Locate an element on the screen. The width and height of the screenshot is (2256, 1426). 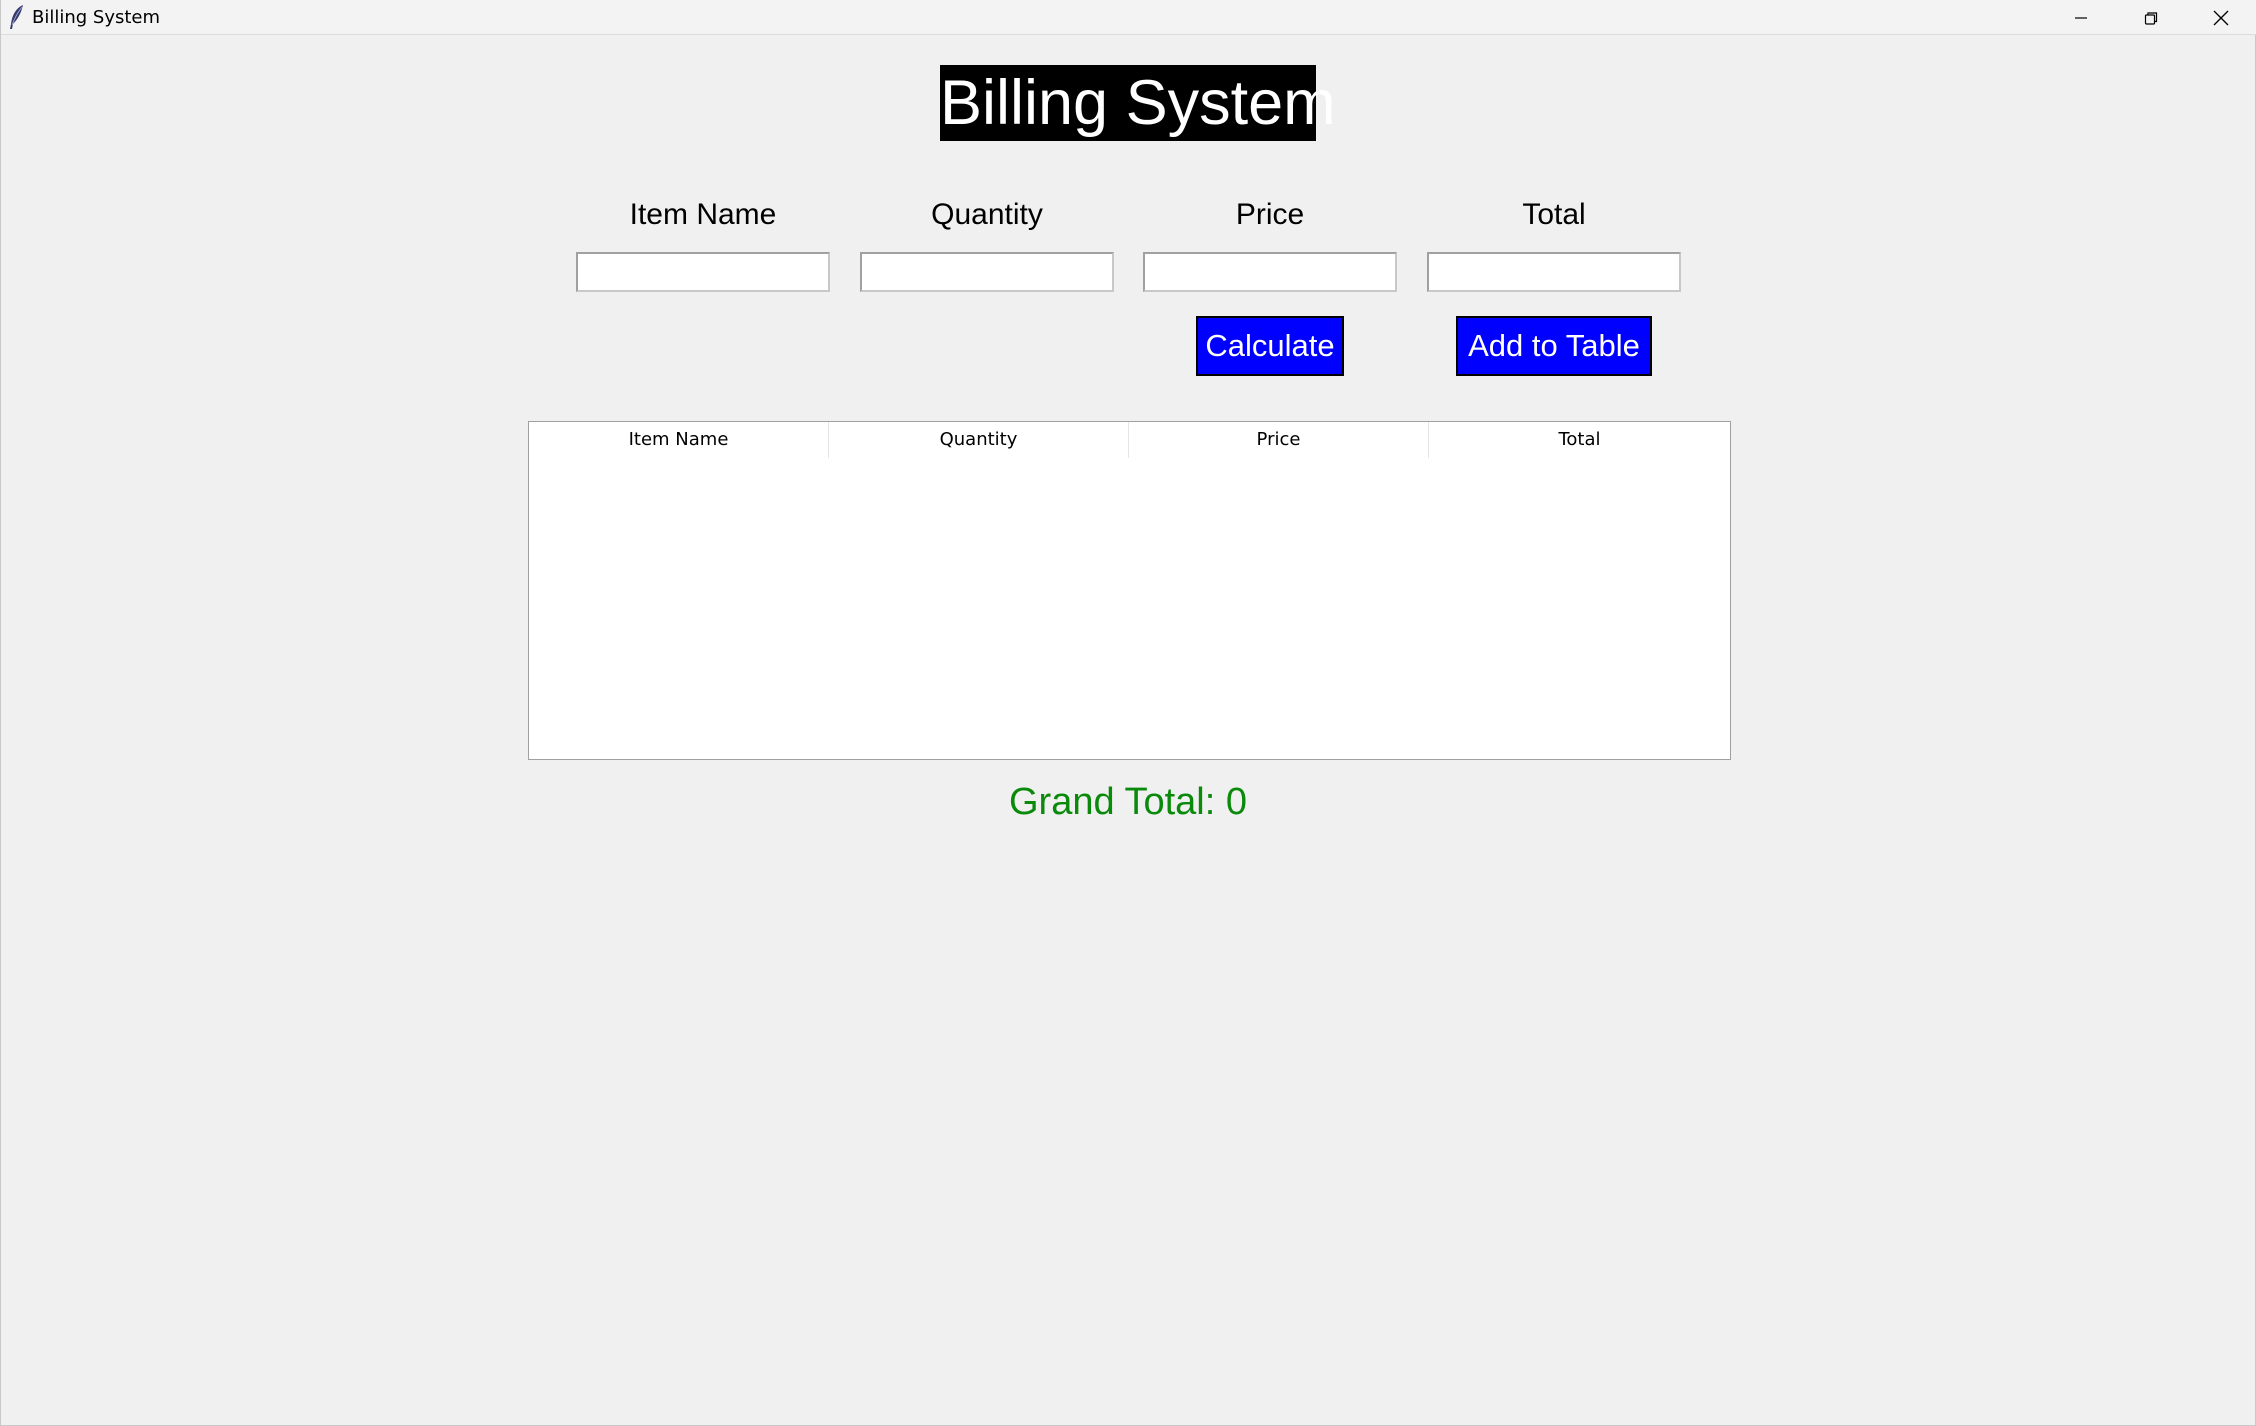
column-header-total: Total is located at coordinates (1579, 440).